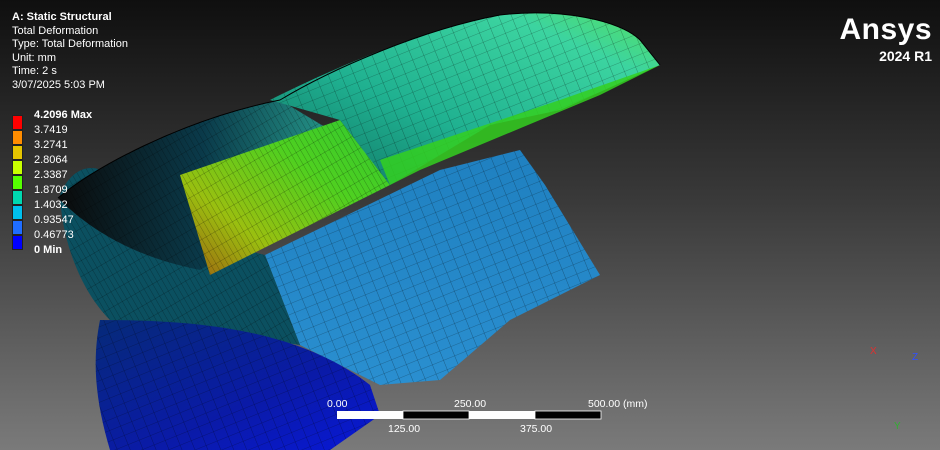 The width and height of the screenshot is (940, 450). Describe the element at coordinates (58, 84) in the screenshot. I see `result-timestamp: 3/07/2025 5:03 PM` at that location.